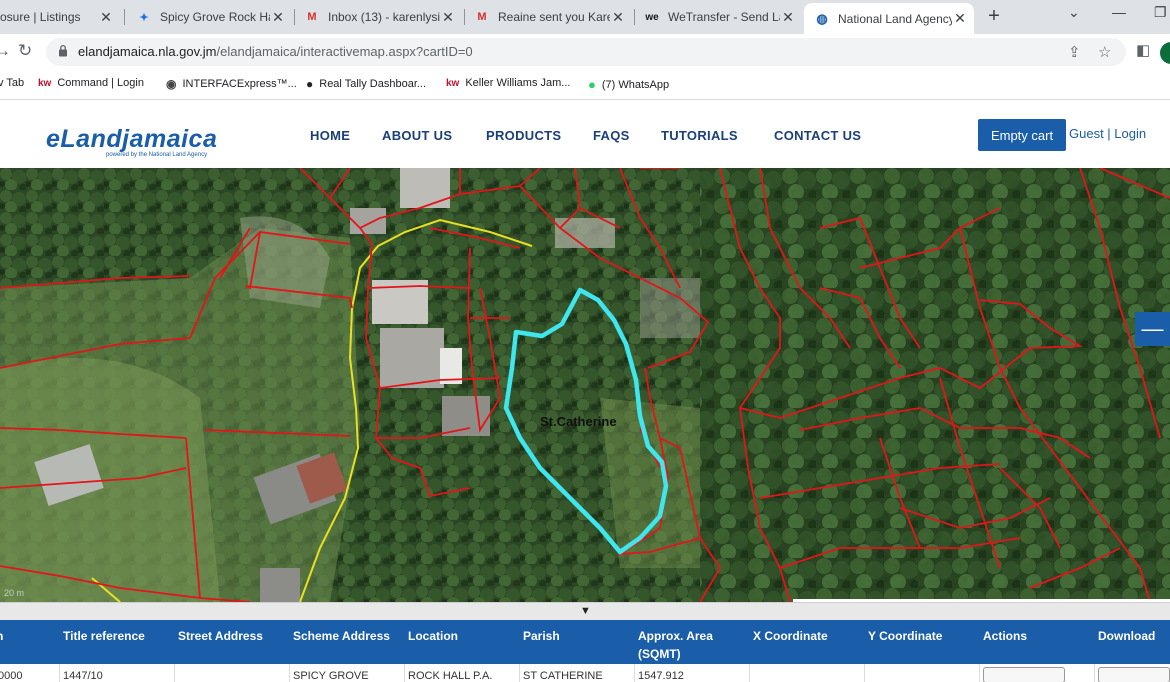 The image size is (1170, 682). Describe the element at coordinates (132, 139) in the screenshot. I see `logo-text: eLandjamaica` at that location.